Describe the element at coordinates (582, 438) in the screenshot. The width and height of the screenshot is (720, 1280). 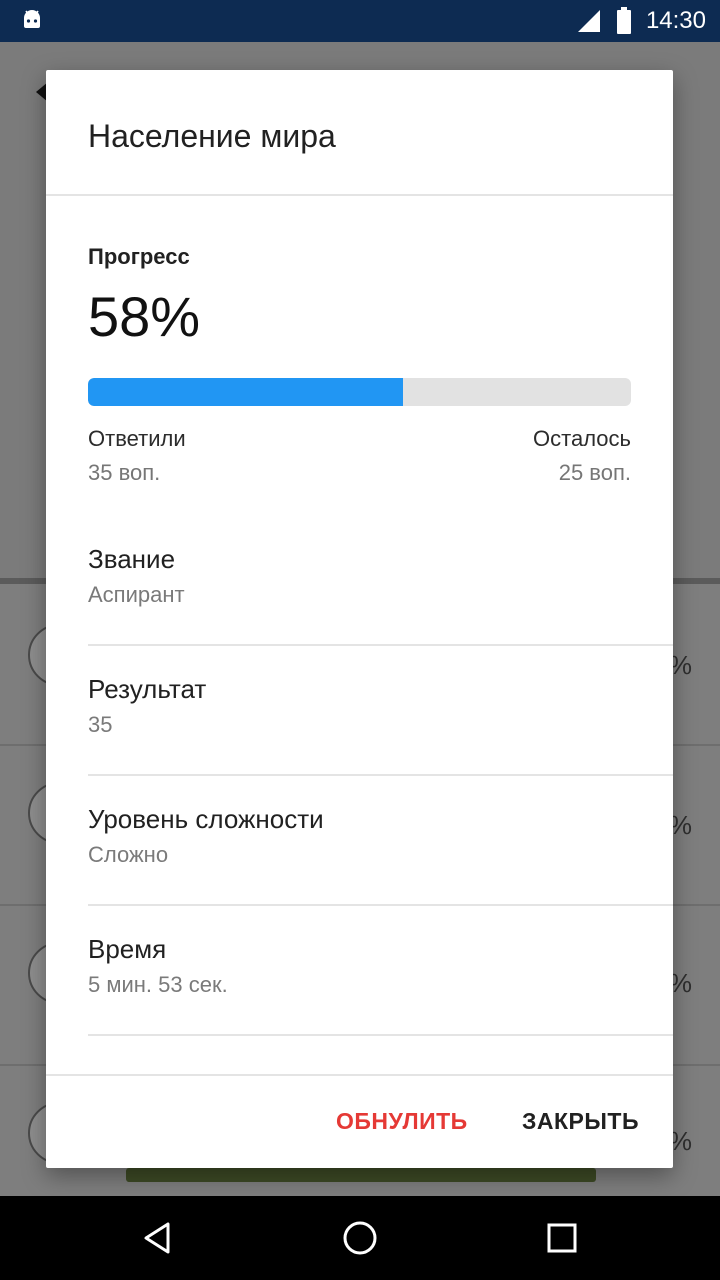
I see `remaining-label: Осталось` at that location.